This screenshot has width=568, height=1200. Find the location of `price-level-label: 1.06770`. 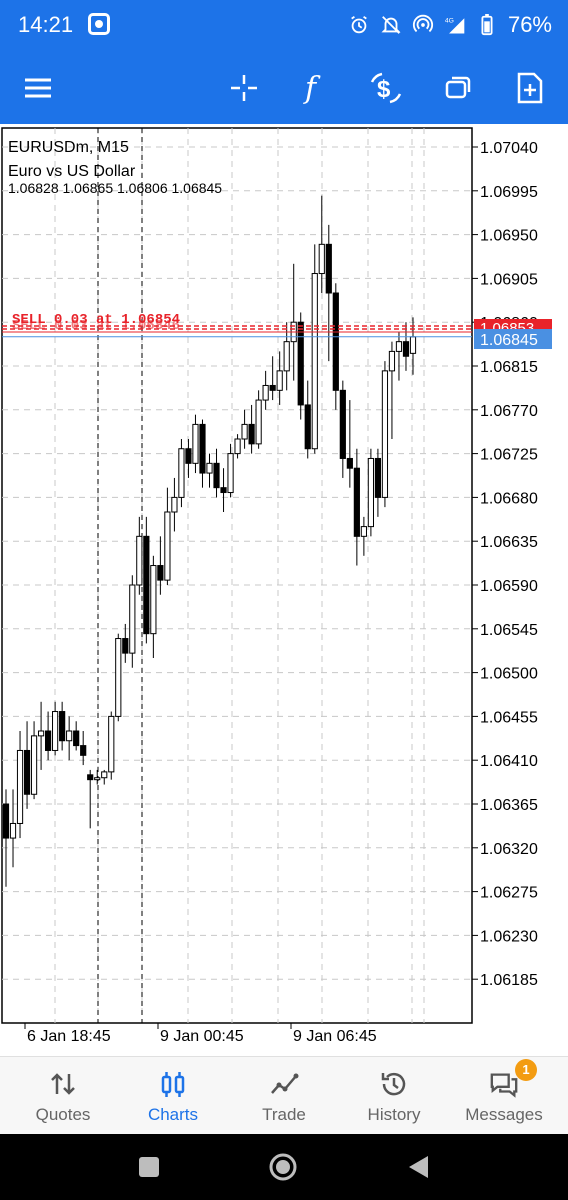

price-level-label: 1.06770 is located at coordinates (509, 411).